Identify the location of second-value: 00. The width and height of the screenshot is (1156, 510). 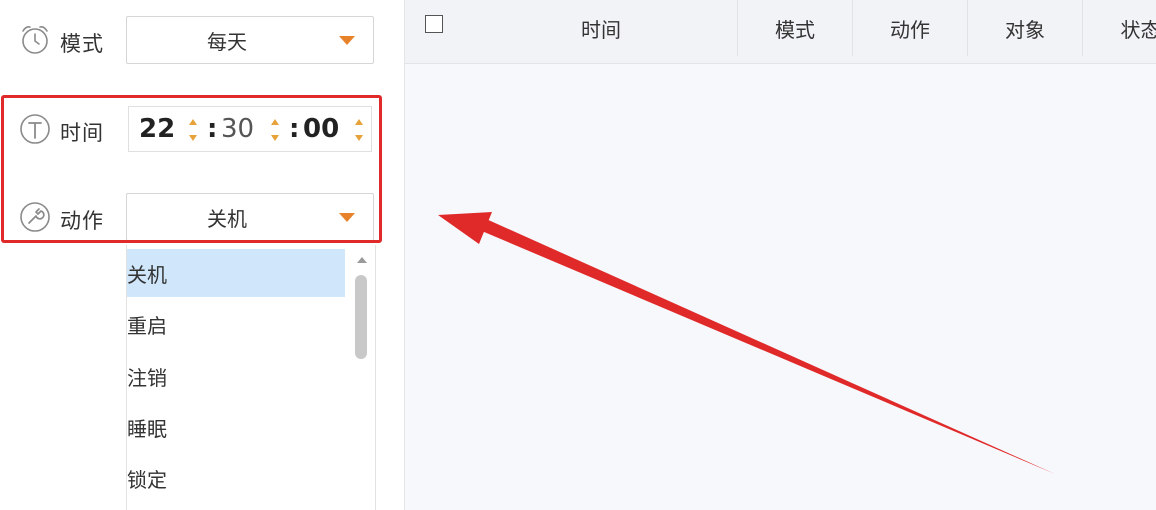
(321, 129).